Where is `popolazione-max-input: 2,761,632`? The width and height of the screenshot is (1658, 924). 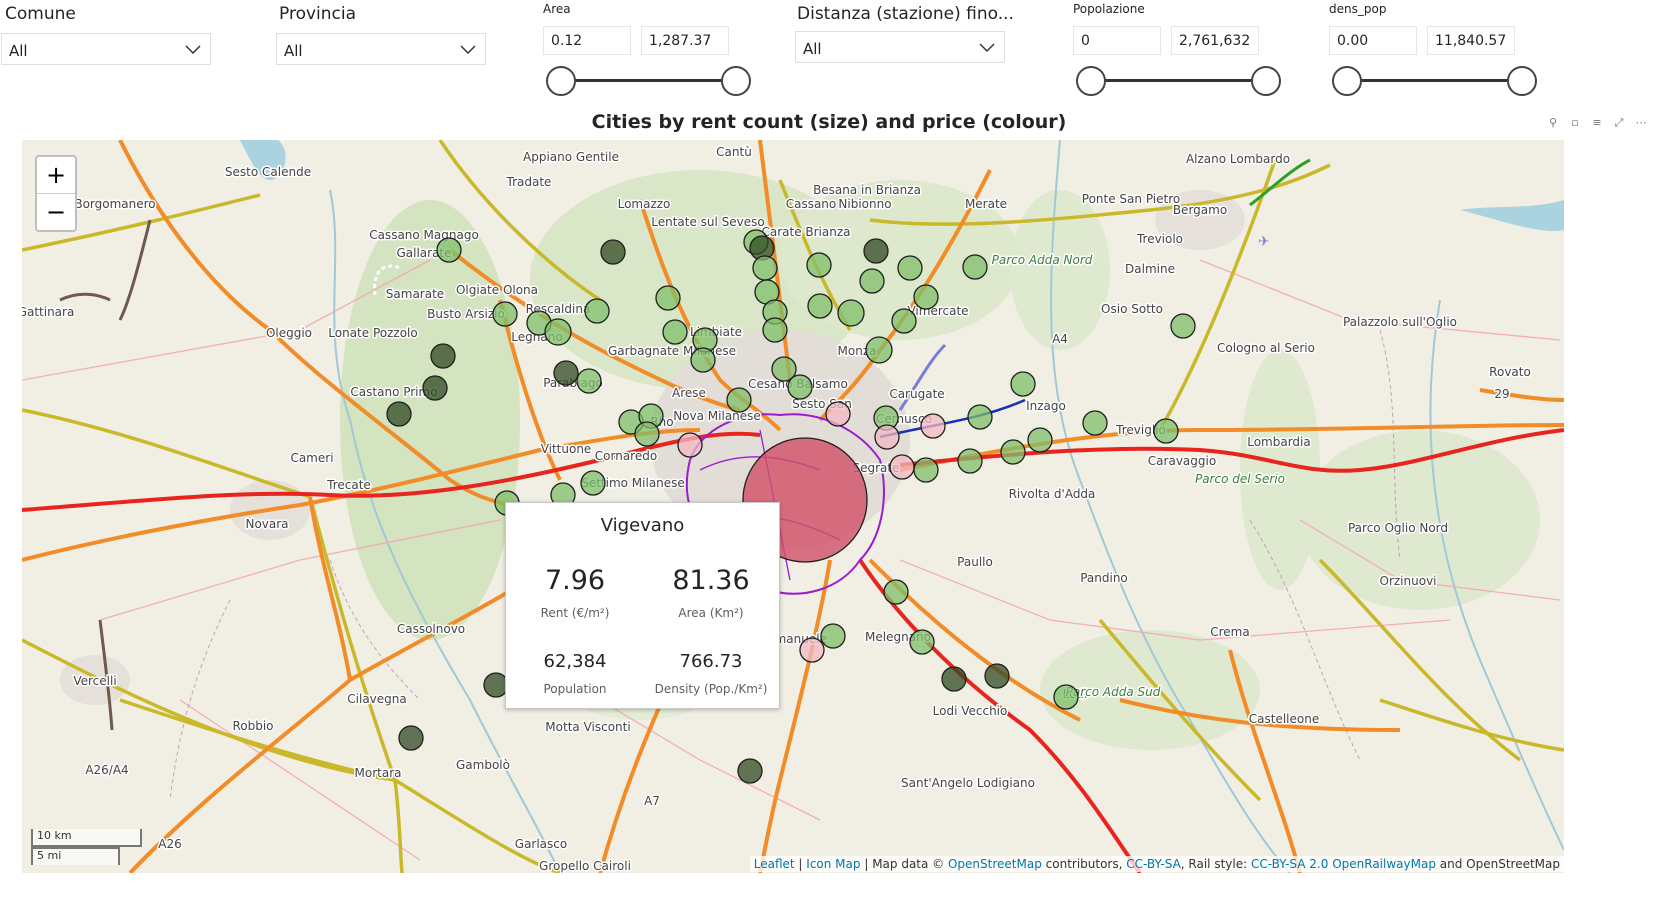
popolazione-max-input: 2,761,632 is located at coordinates (1215, 40).